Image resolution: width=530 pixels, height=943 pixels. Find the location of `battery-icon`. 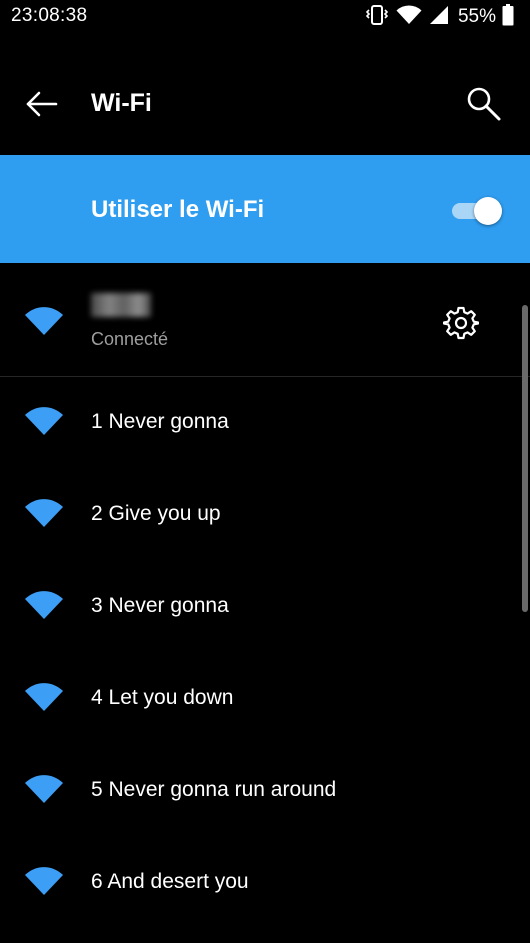

battery-icon is located at coordinates (508, 17).